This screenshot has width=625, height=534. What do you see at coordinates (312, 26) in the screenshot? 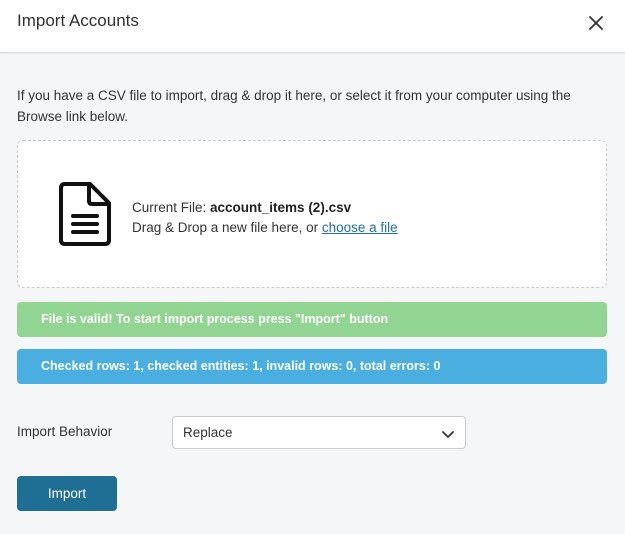
I see `modal-header: Import Accounts` at bounding box center [312, 26].